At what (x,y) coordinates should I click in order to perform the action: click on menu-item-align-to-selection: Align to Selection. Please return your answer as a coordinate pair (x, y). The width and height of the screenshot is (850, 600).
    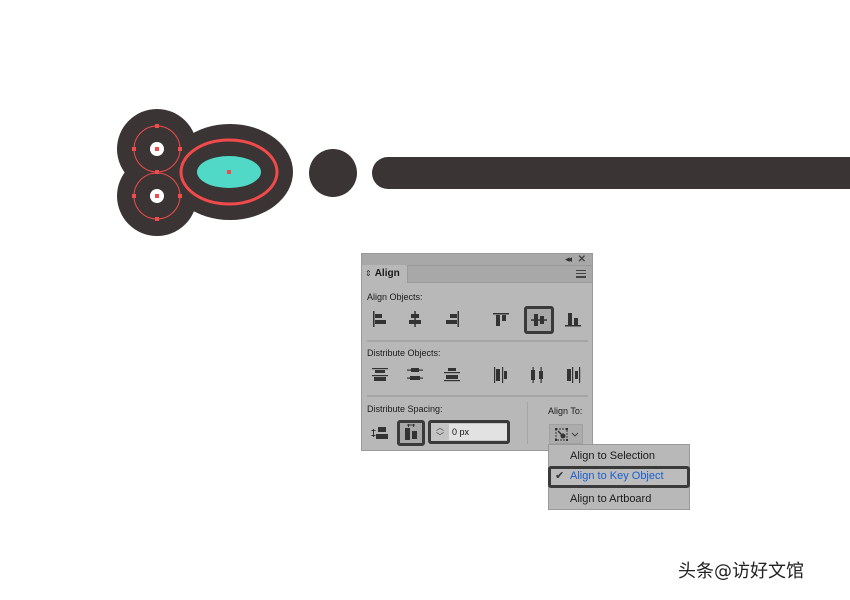
    Looking at the image, I should click on (619, 456).